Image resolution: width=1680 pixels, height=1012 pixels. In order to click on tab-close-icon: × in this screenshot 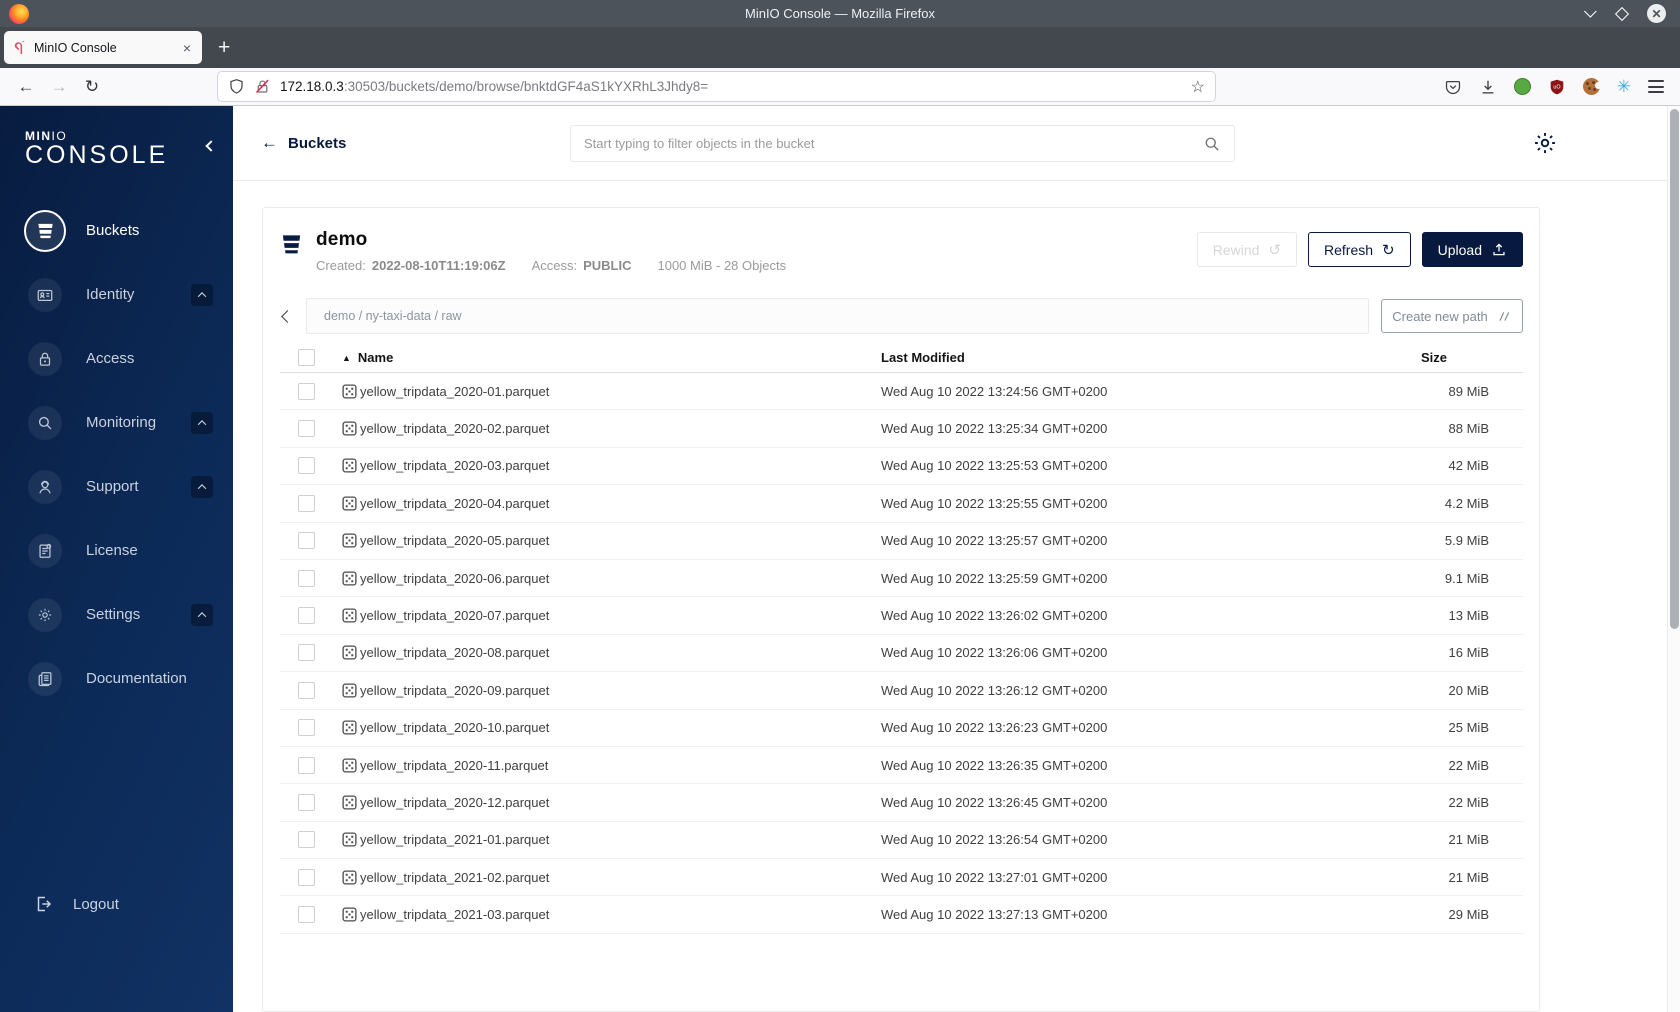, I will do `click(187, 48)`.